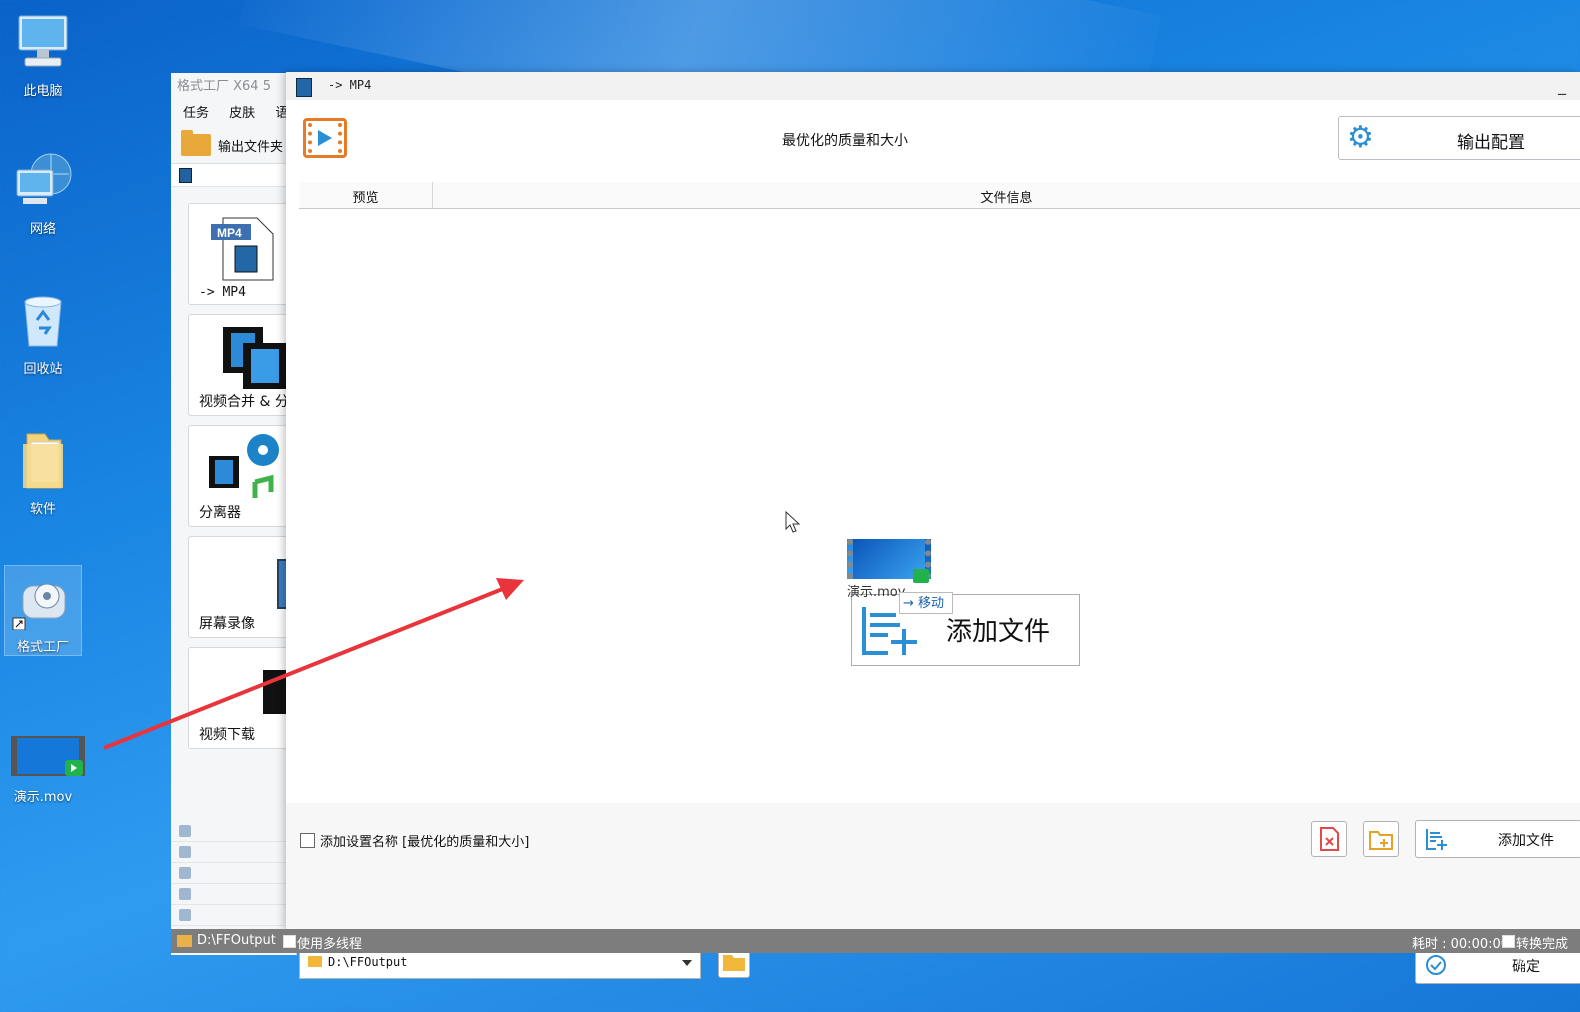 This screenshot has height=1012, width=1580. I want to click on output-config-button: ⚙ 输出配置, so click(1459, 138).